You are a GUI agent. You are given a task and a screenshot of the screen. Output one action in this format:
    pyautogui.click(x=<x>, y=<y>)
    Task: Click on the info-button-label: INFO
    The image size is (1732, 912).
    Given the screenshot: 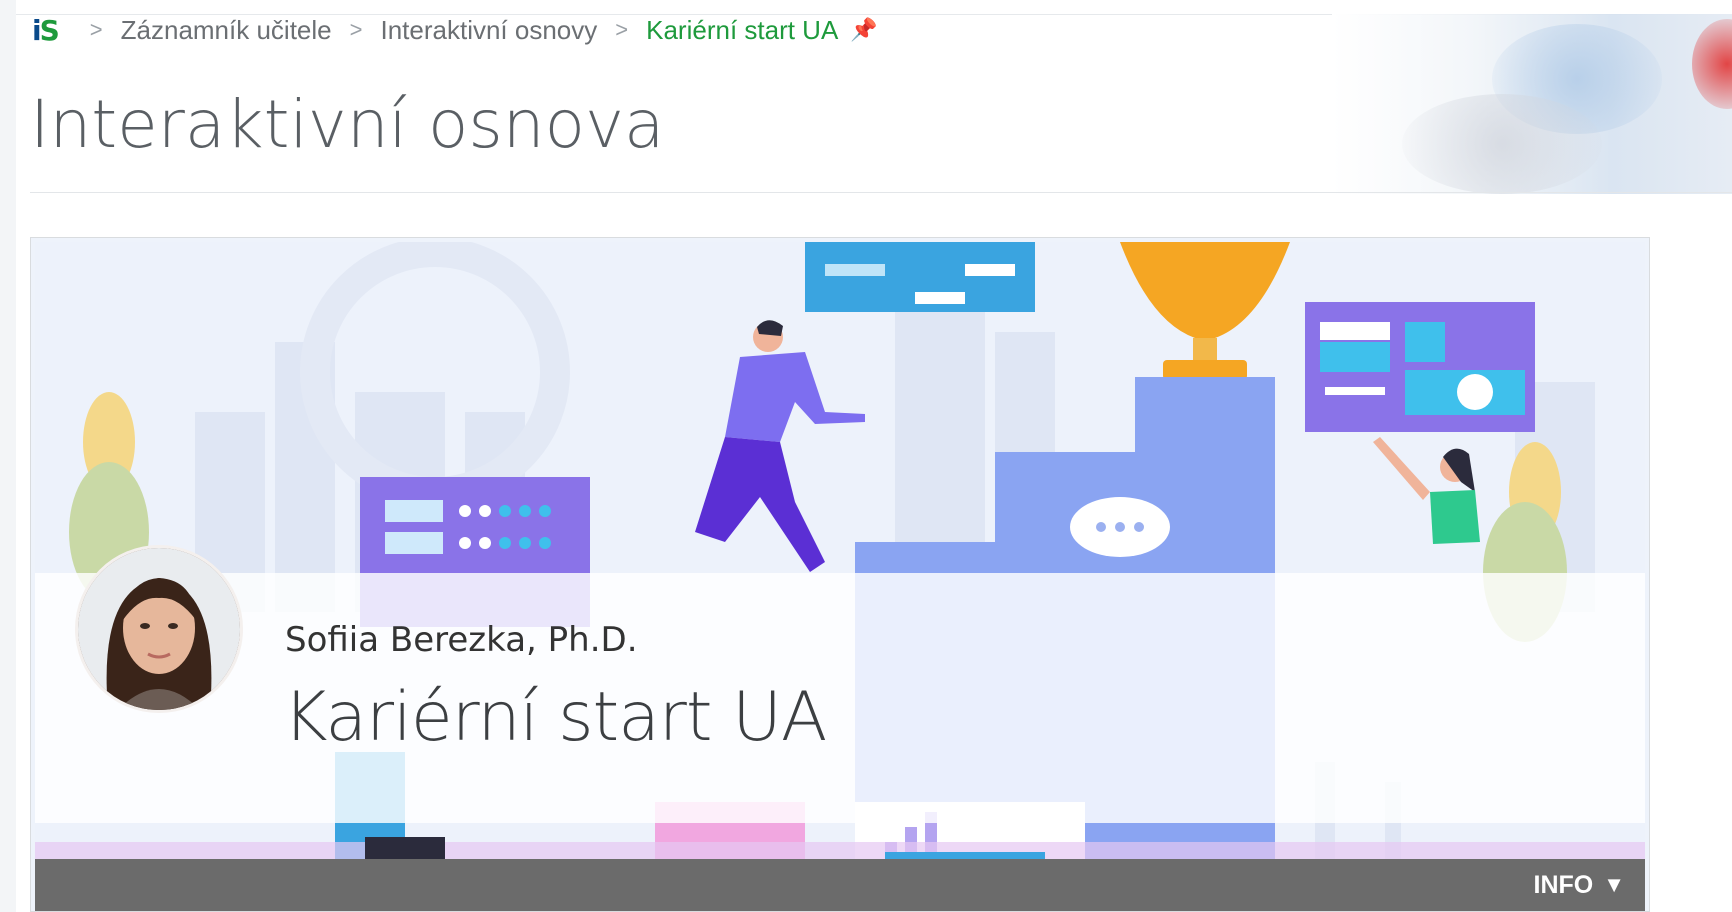 What is the action you would take?
    pyautogui.click(x=1563, y=884)
    